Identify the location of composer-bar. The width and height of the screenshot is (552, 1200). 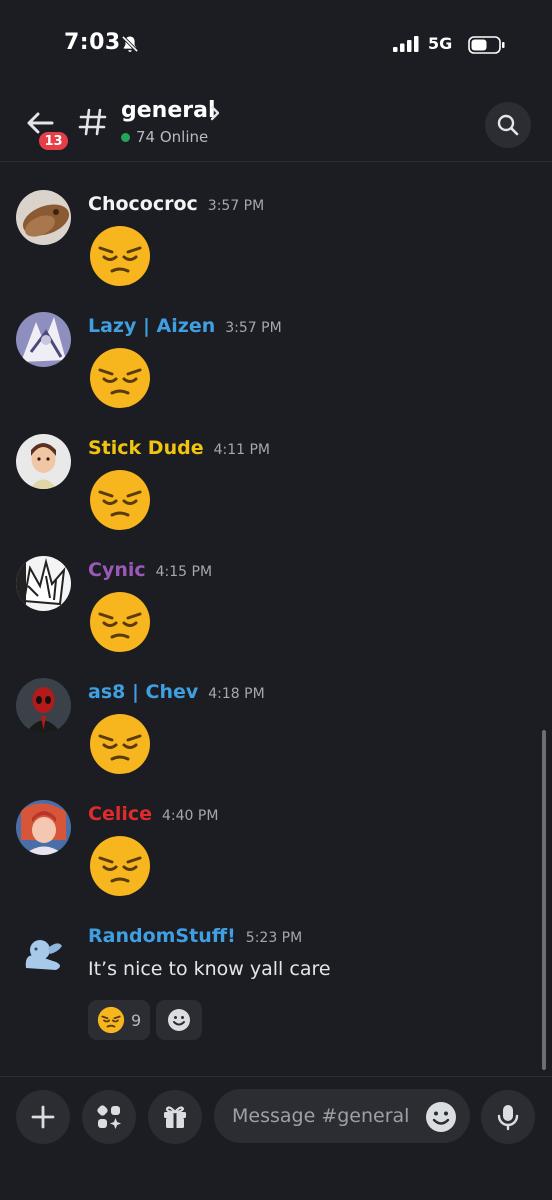
(276, 1138).